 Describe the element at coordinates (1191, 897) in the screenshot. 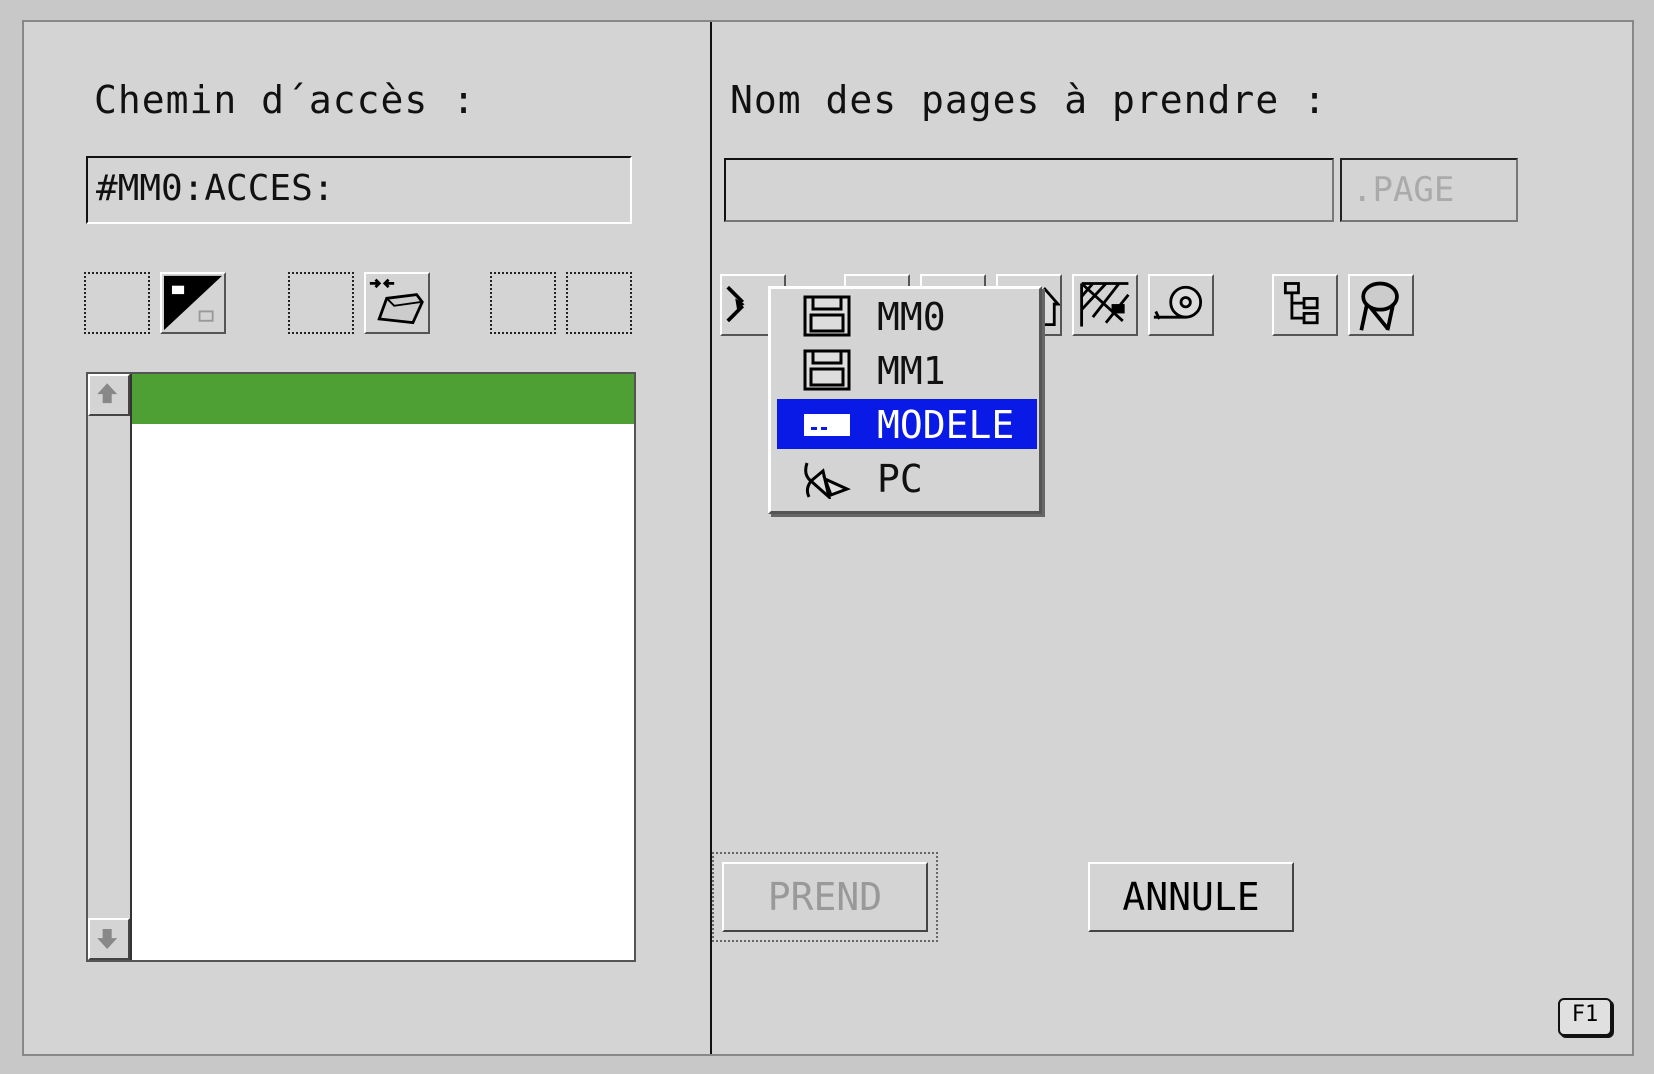

I see `cancel-button: ANNULE` at that location.